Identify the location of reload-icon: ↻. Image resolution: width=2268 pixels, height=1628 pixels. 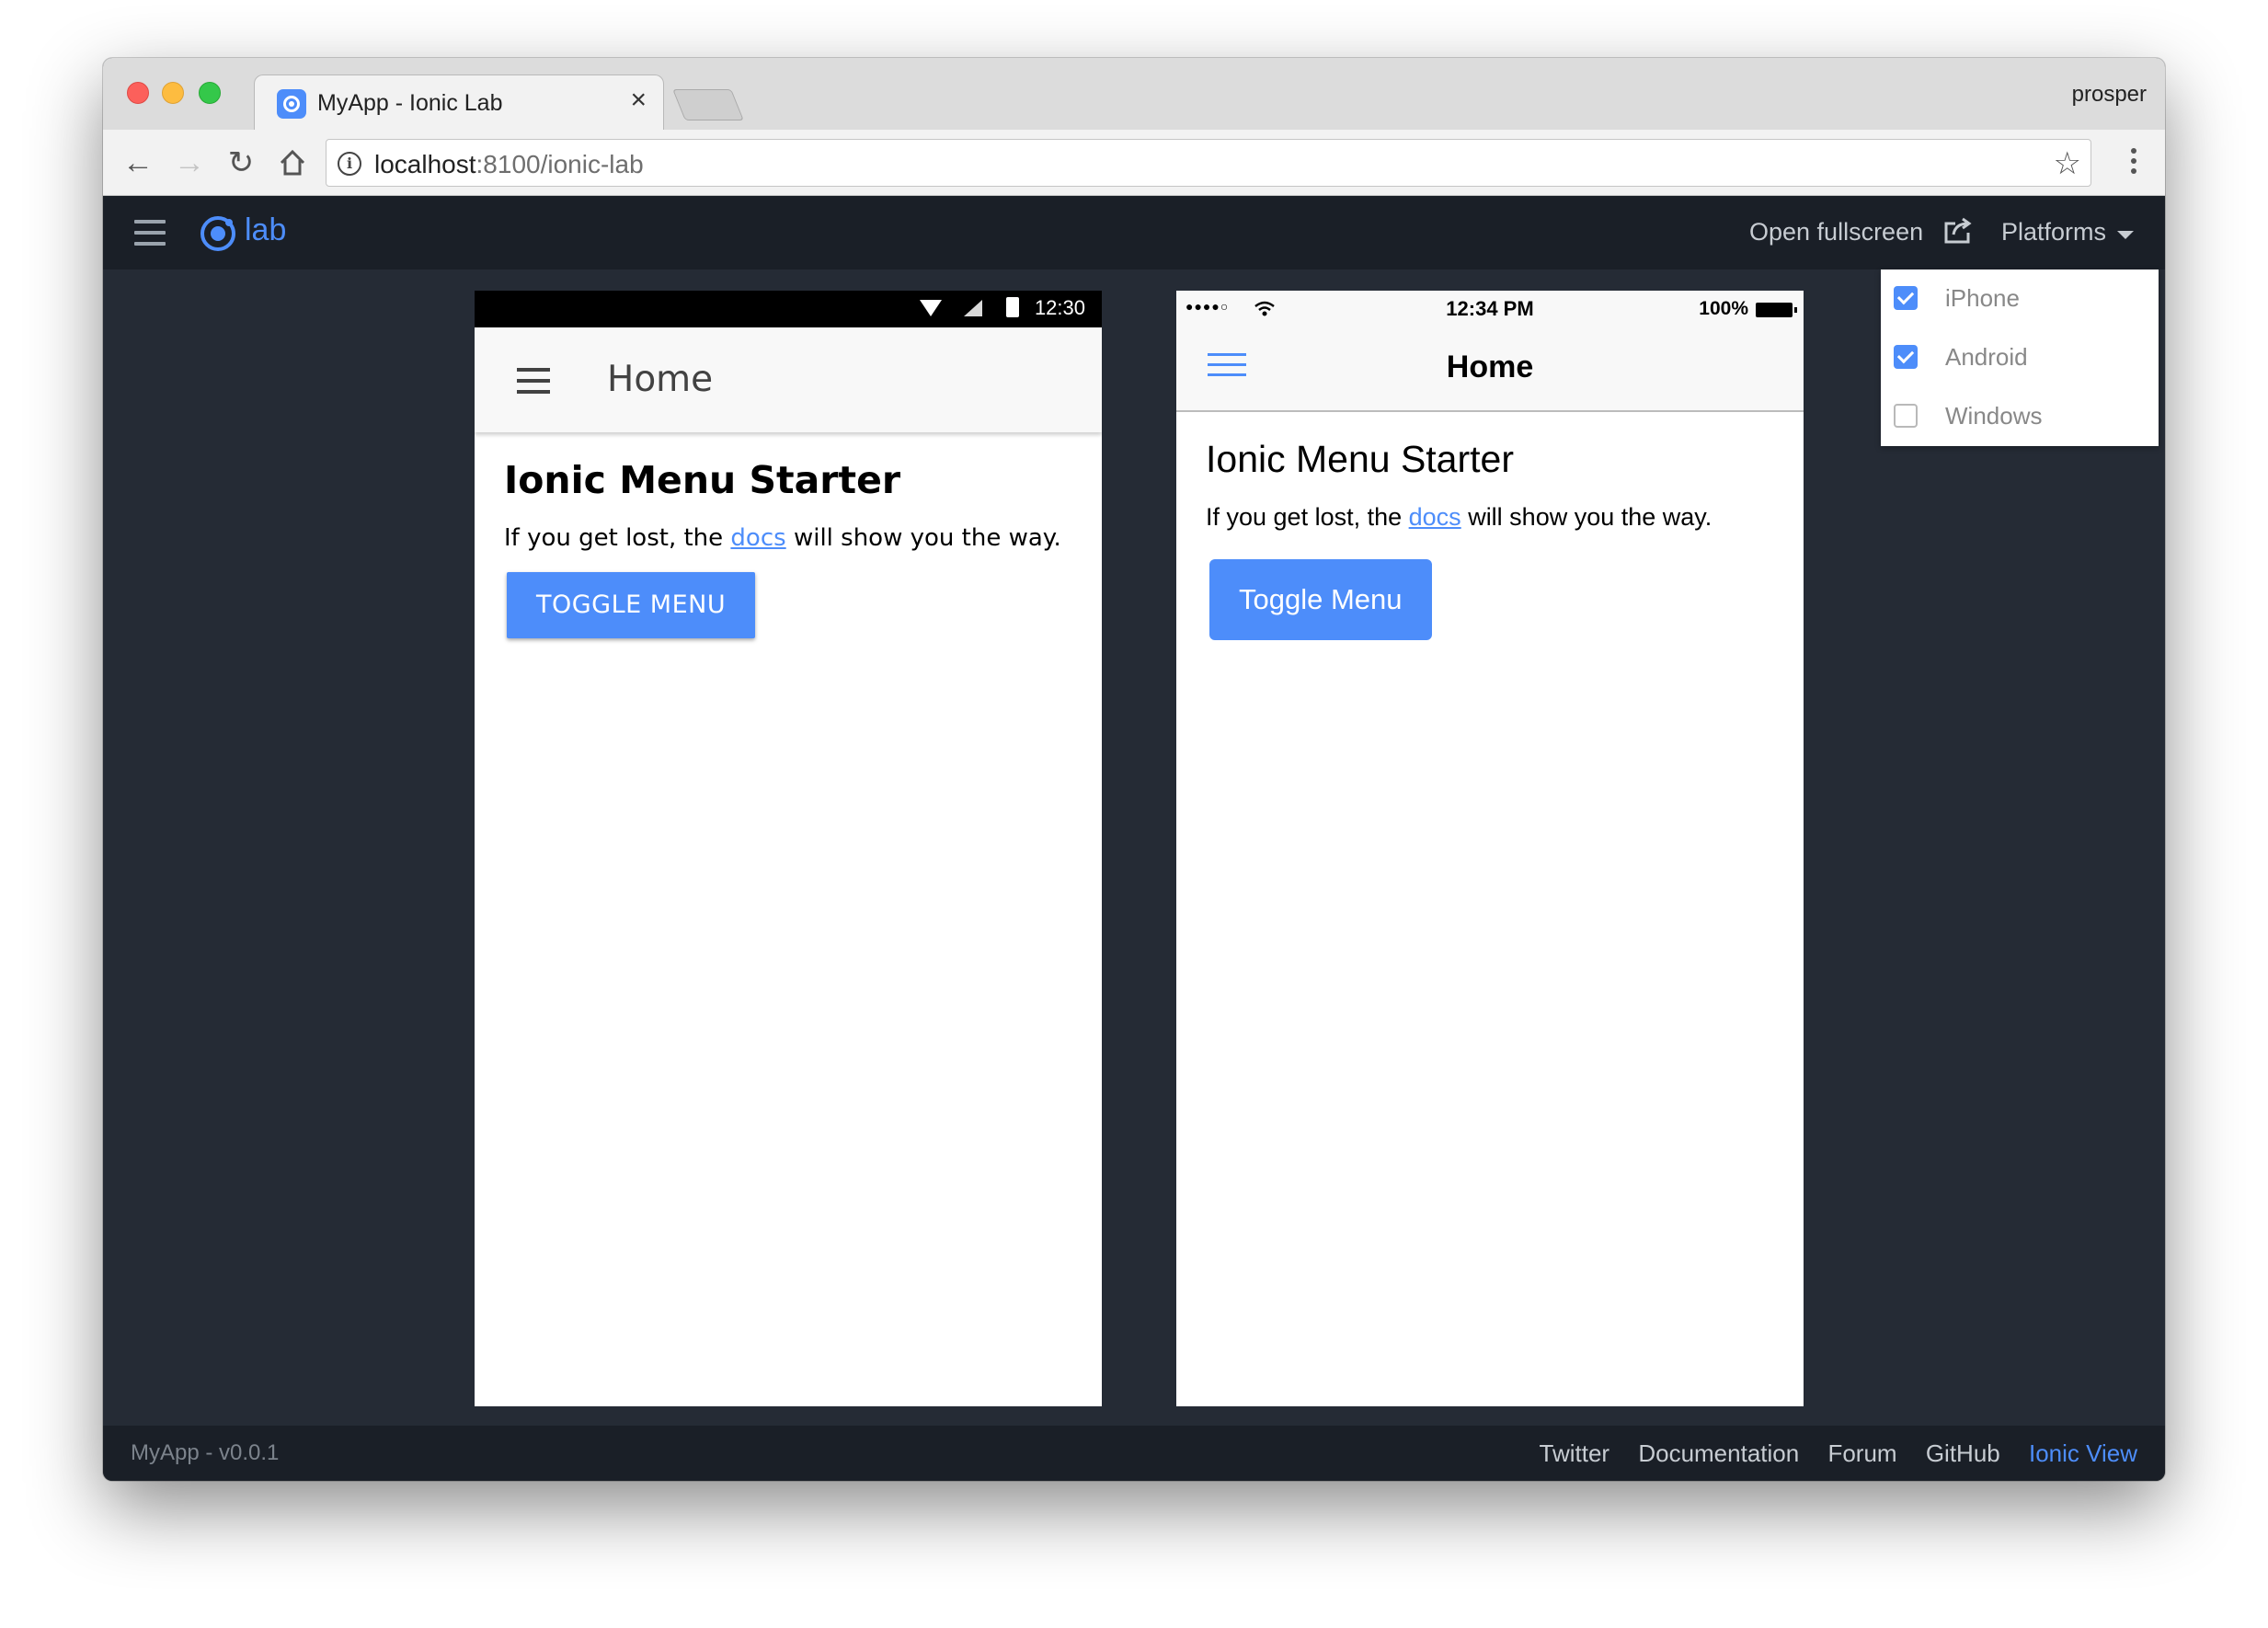
(241, 162).